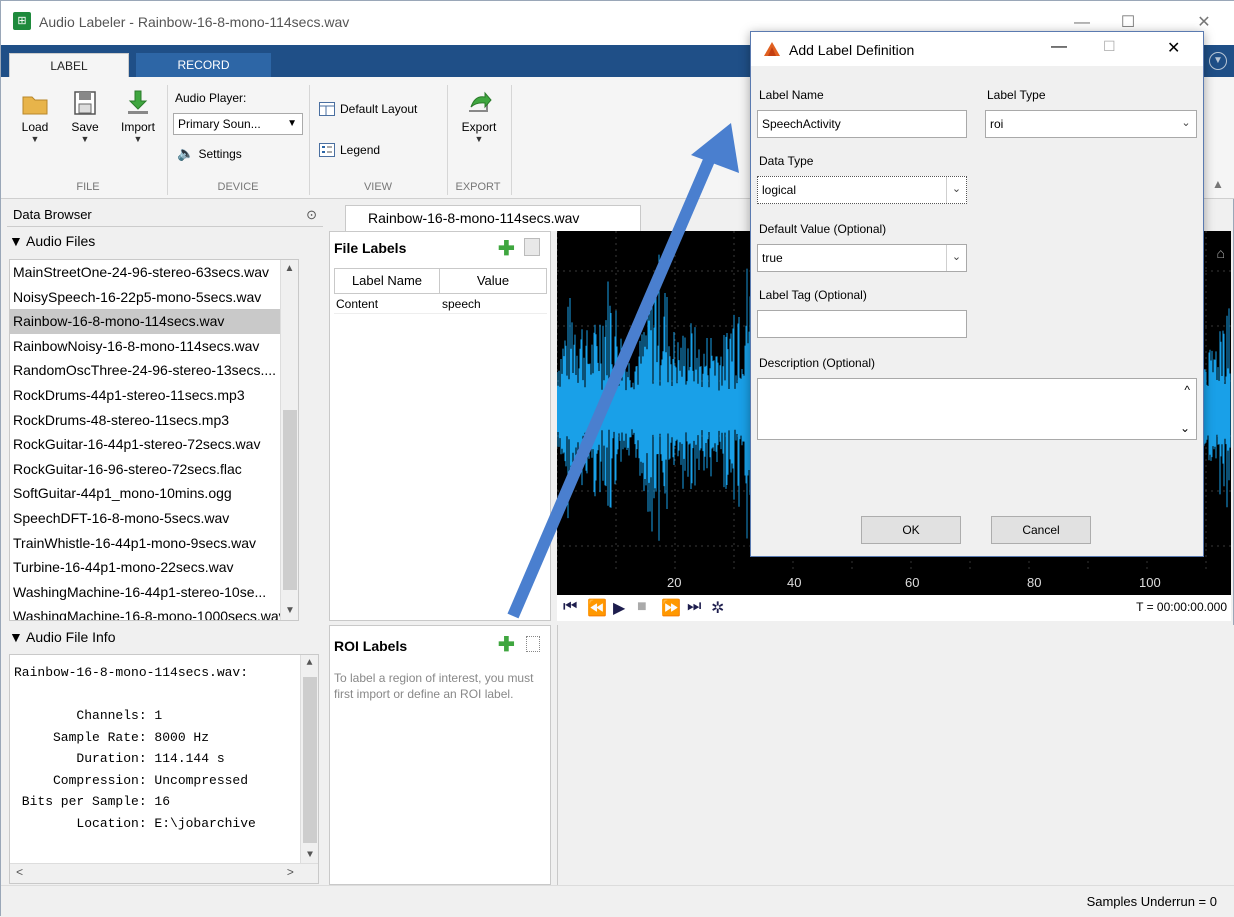  I want to click on legend-label: Legend, so click(360, 150).